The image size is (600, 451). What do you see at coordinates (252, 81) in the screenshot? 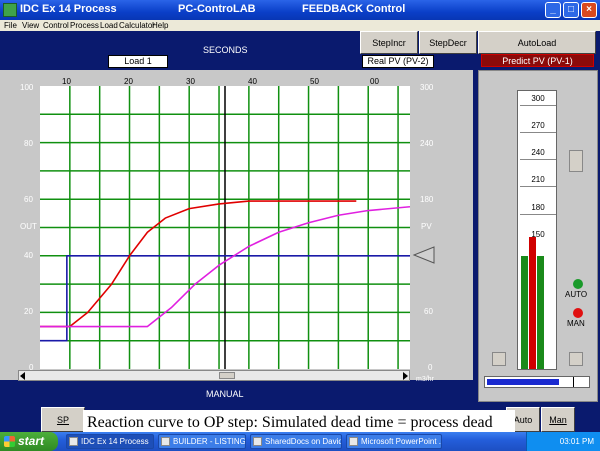
I see `x-tick: 40` at bounding box center [252, 81].